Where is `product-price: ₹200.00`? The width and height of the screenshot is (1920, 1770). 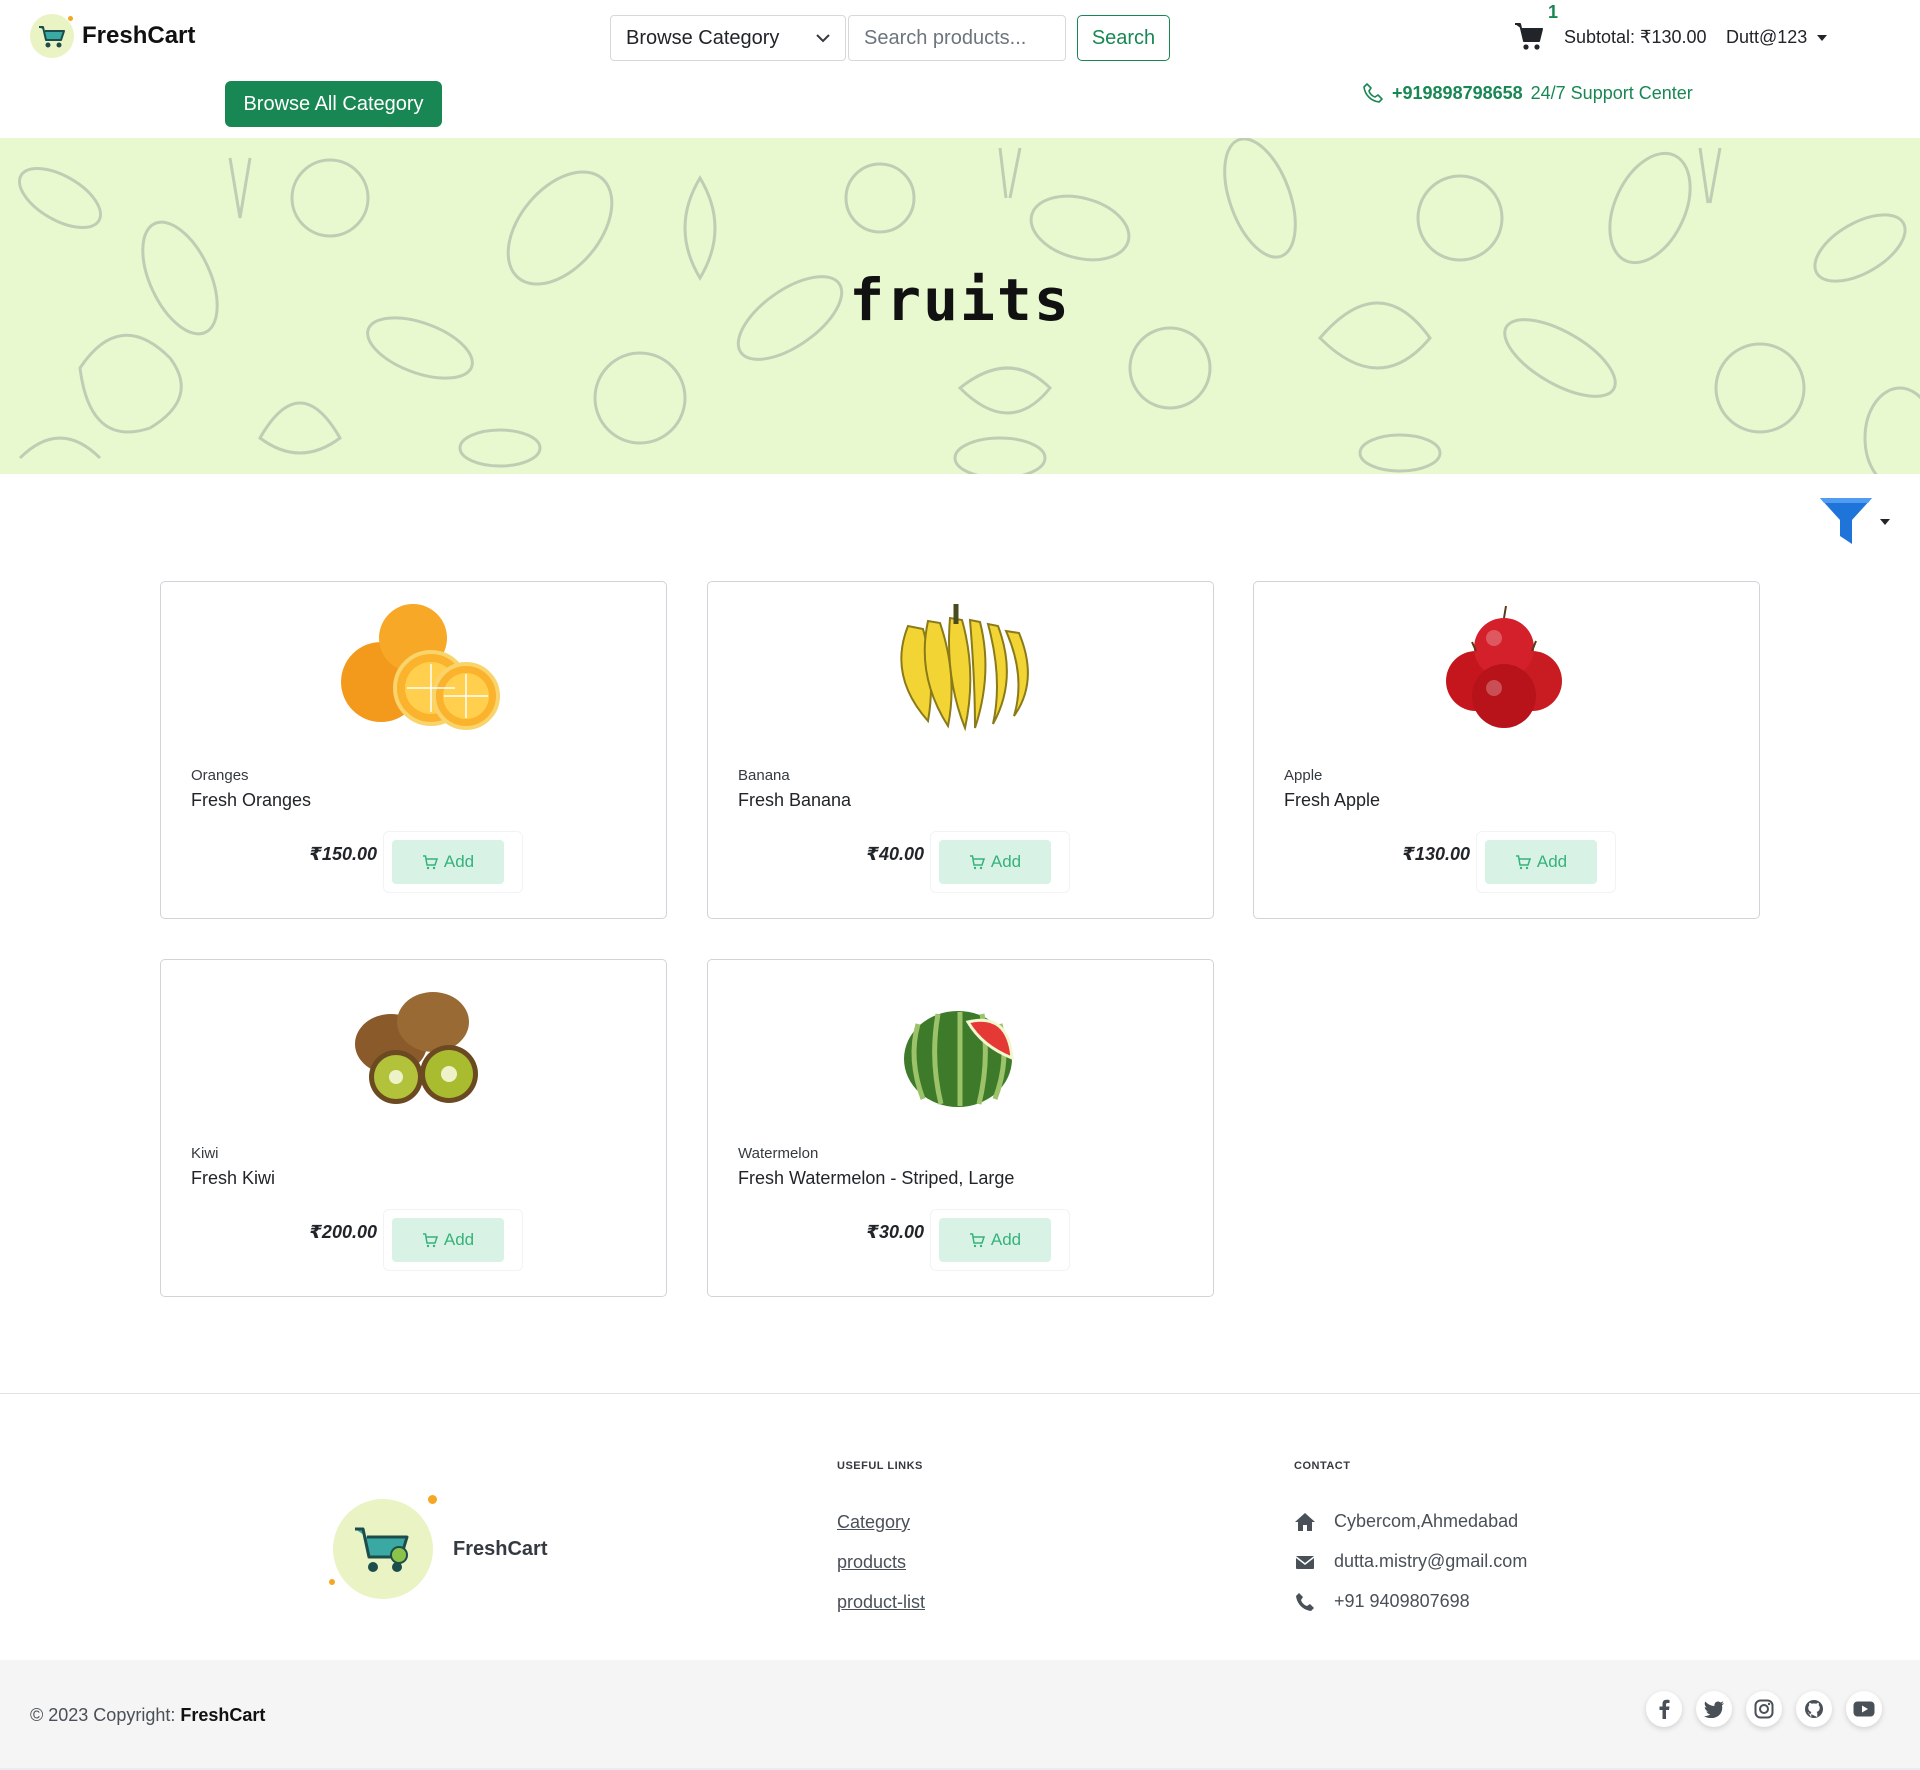
product-price: ₹200.00 is located at coordinates (343, 1232).